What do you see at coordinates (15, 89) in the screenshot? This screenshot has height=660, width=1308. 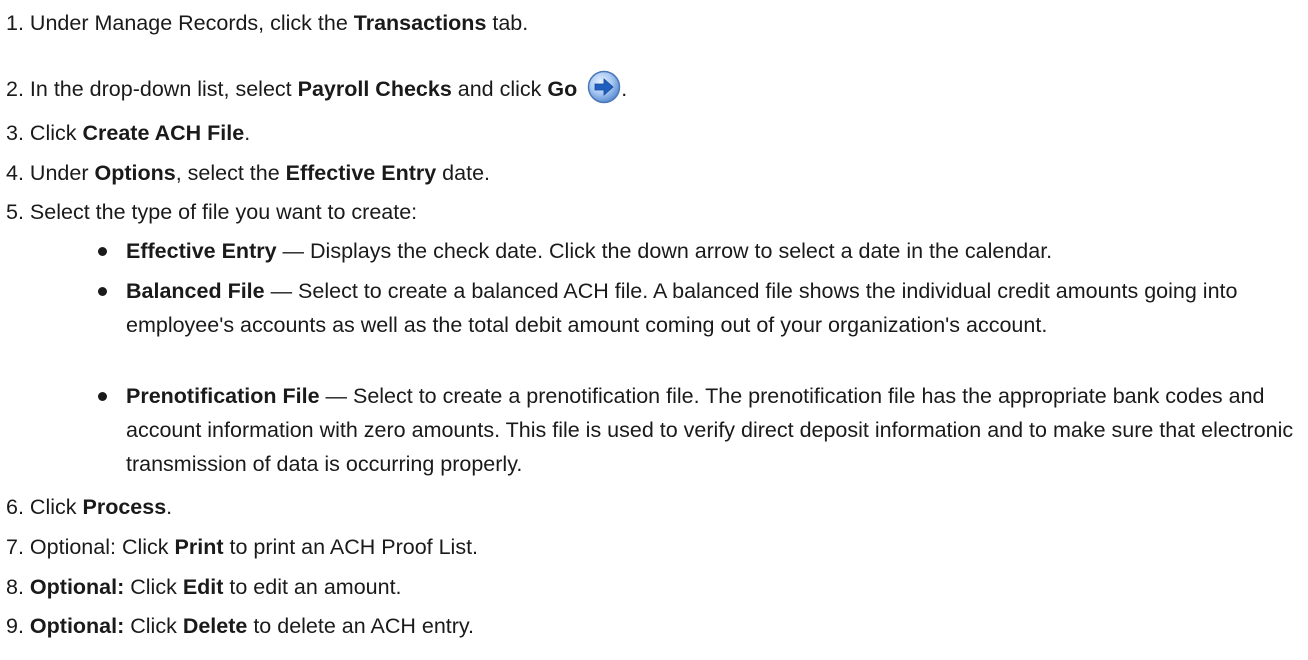 I see `step-number: 2.` at bounding box center [15, 89].